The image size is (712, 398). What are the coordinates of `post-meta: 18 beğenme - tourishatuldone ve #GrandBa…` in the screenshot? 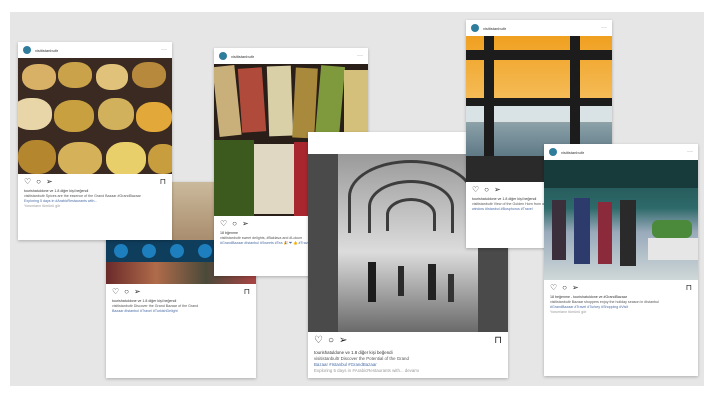 It's located at (621, 305).